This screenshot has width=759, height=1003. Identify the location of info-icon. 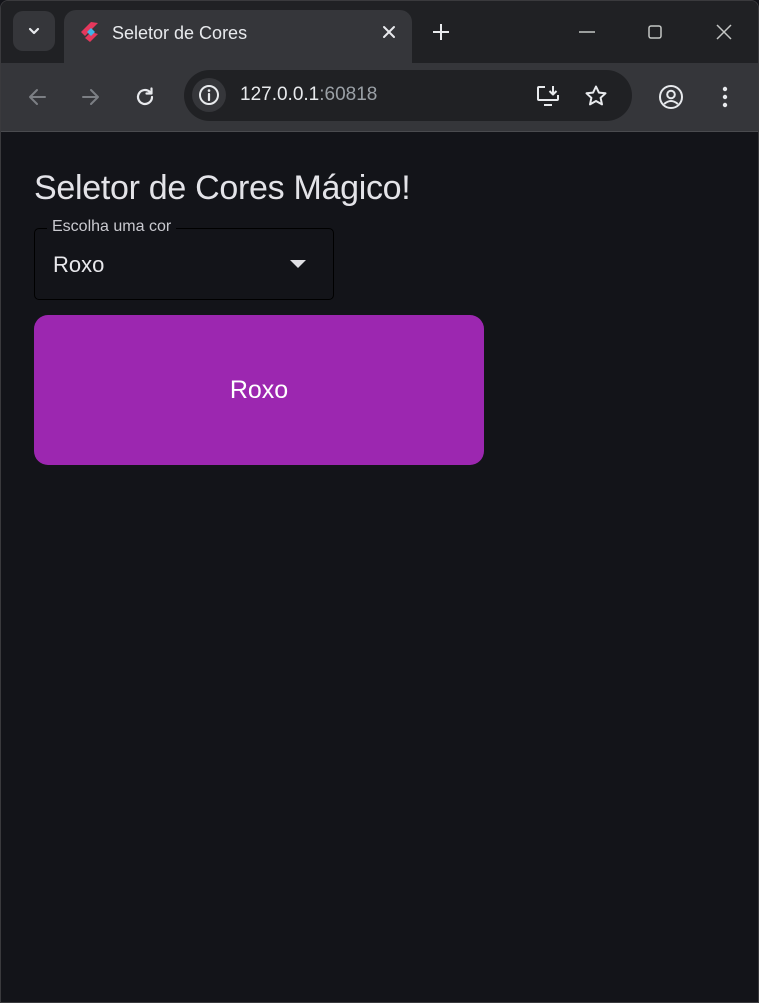
(209, 95).